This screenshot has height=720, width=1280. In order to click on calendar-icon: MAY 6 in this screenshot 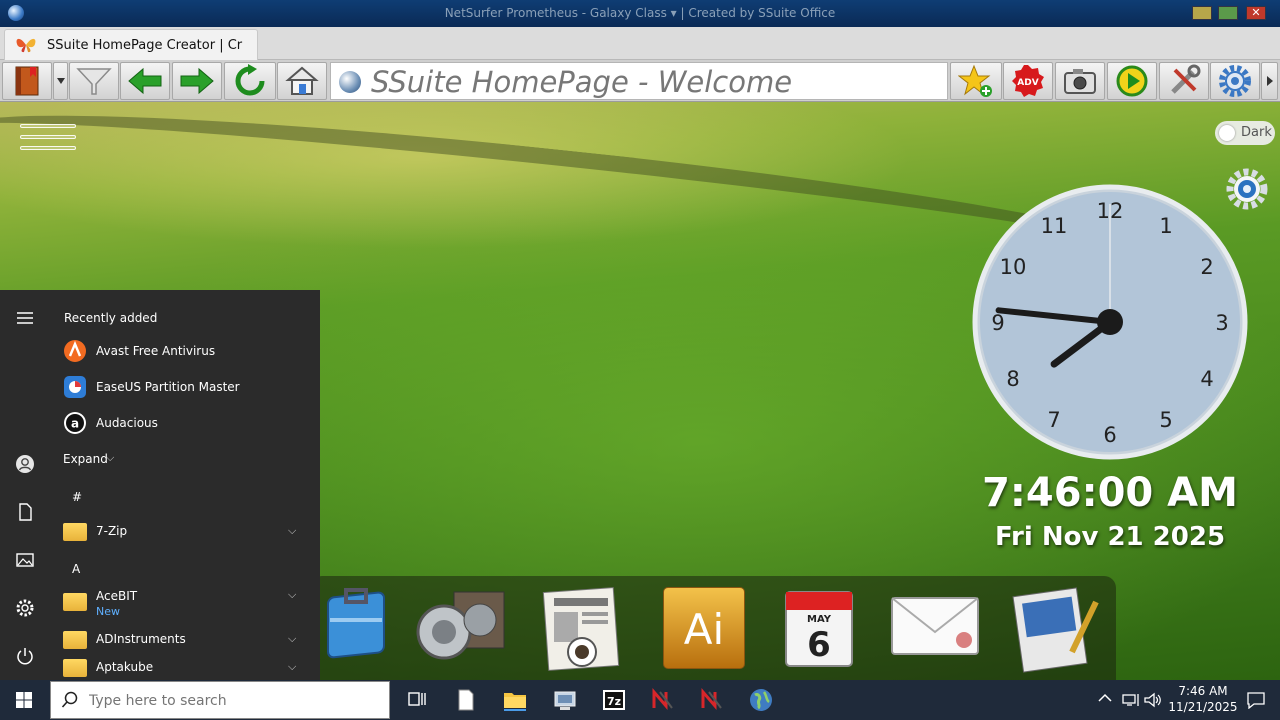, I will do `click(820, 628)`.